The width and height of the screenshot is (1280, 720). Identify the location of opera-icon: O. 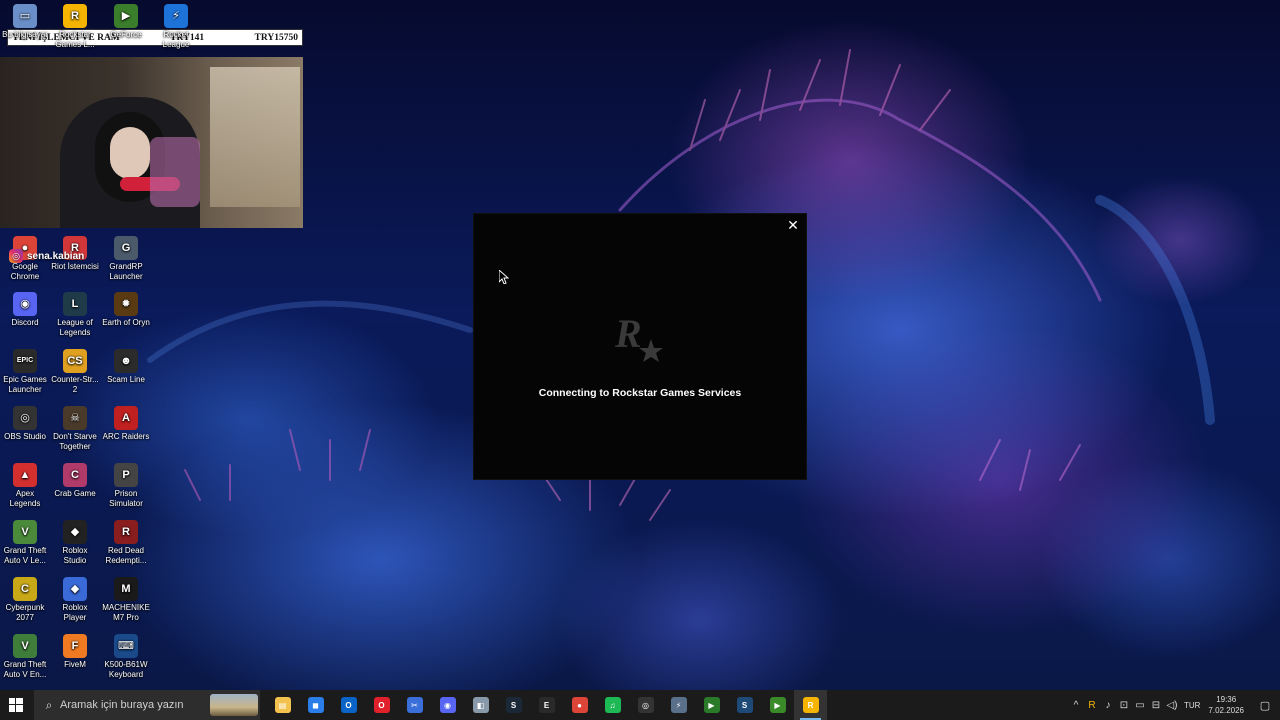
(381, 705).